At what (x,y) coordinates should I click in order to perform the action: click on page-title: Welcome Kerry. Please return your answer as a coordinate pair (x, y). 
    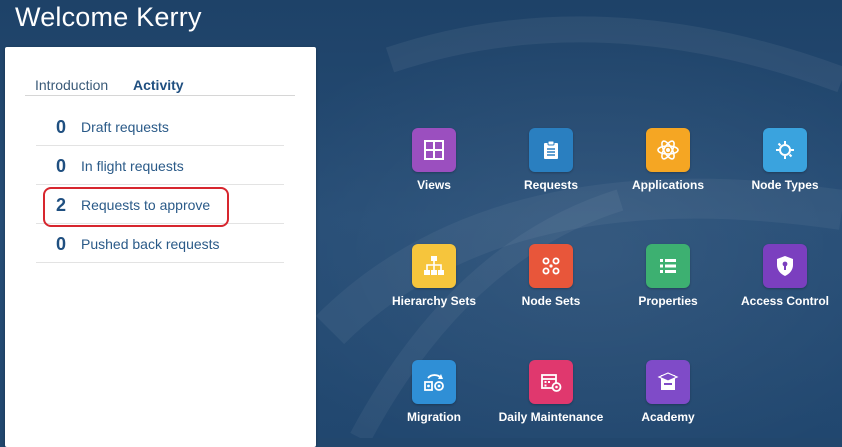
    Looking at the image, I should click on (108, 17).